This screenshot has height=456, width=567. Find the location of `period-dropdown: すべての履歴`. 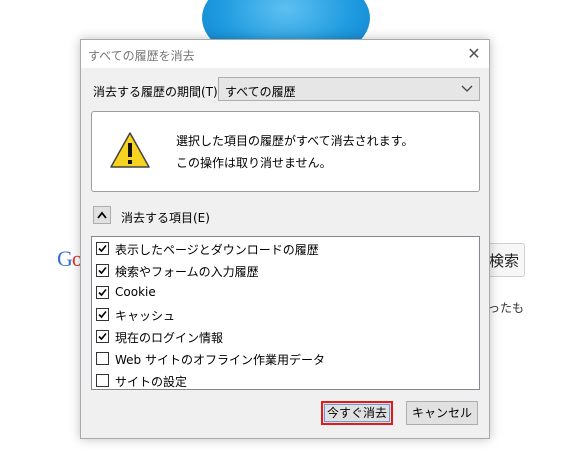

period-dropdown: すべての履歴 is located at coordinates (349, 89).